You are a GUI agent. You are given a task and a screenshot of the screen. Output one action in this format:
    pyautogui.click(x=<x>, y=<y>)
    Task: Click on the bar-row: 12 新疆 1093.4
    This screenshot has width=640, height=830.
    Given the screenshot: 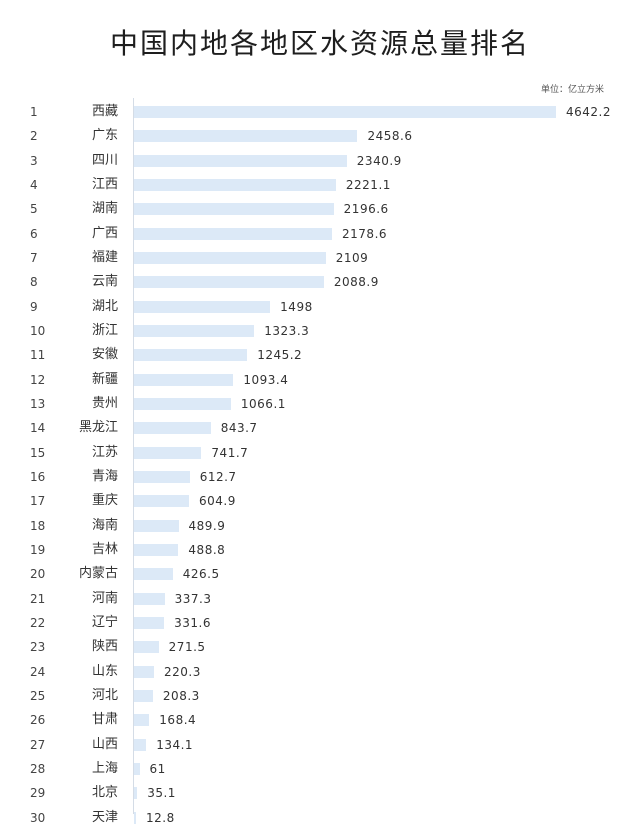 What is the action you would take?
    pyautogui.click(x=320, y=380)
    